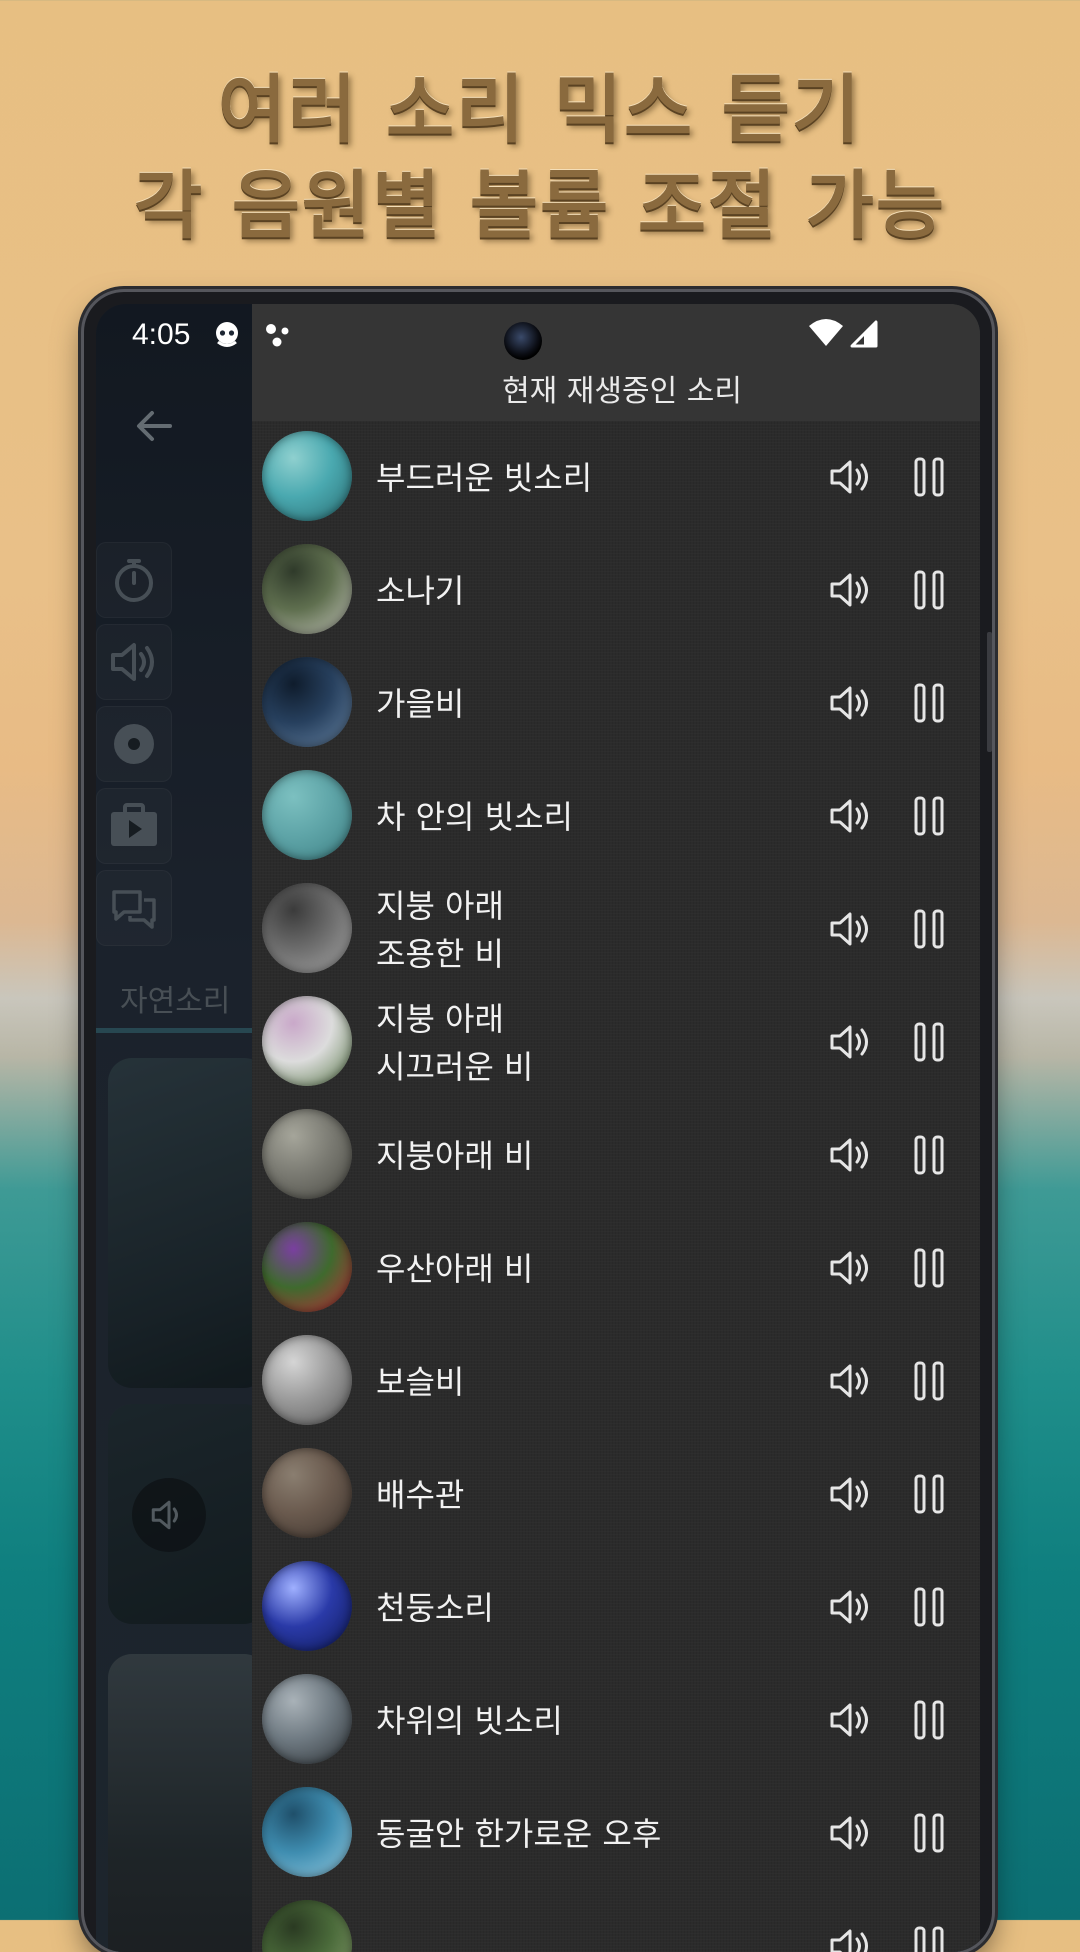 The width and height of the screenshot is (1080, 1952). I want to click on sound-row: 지붕 아래시끄러운 비, so click(616, 1042).